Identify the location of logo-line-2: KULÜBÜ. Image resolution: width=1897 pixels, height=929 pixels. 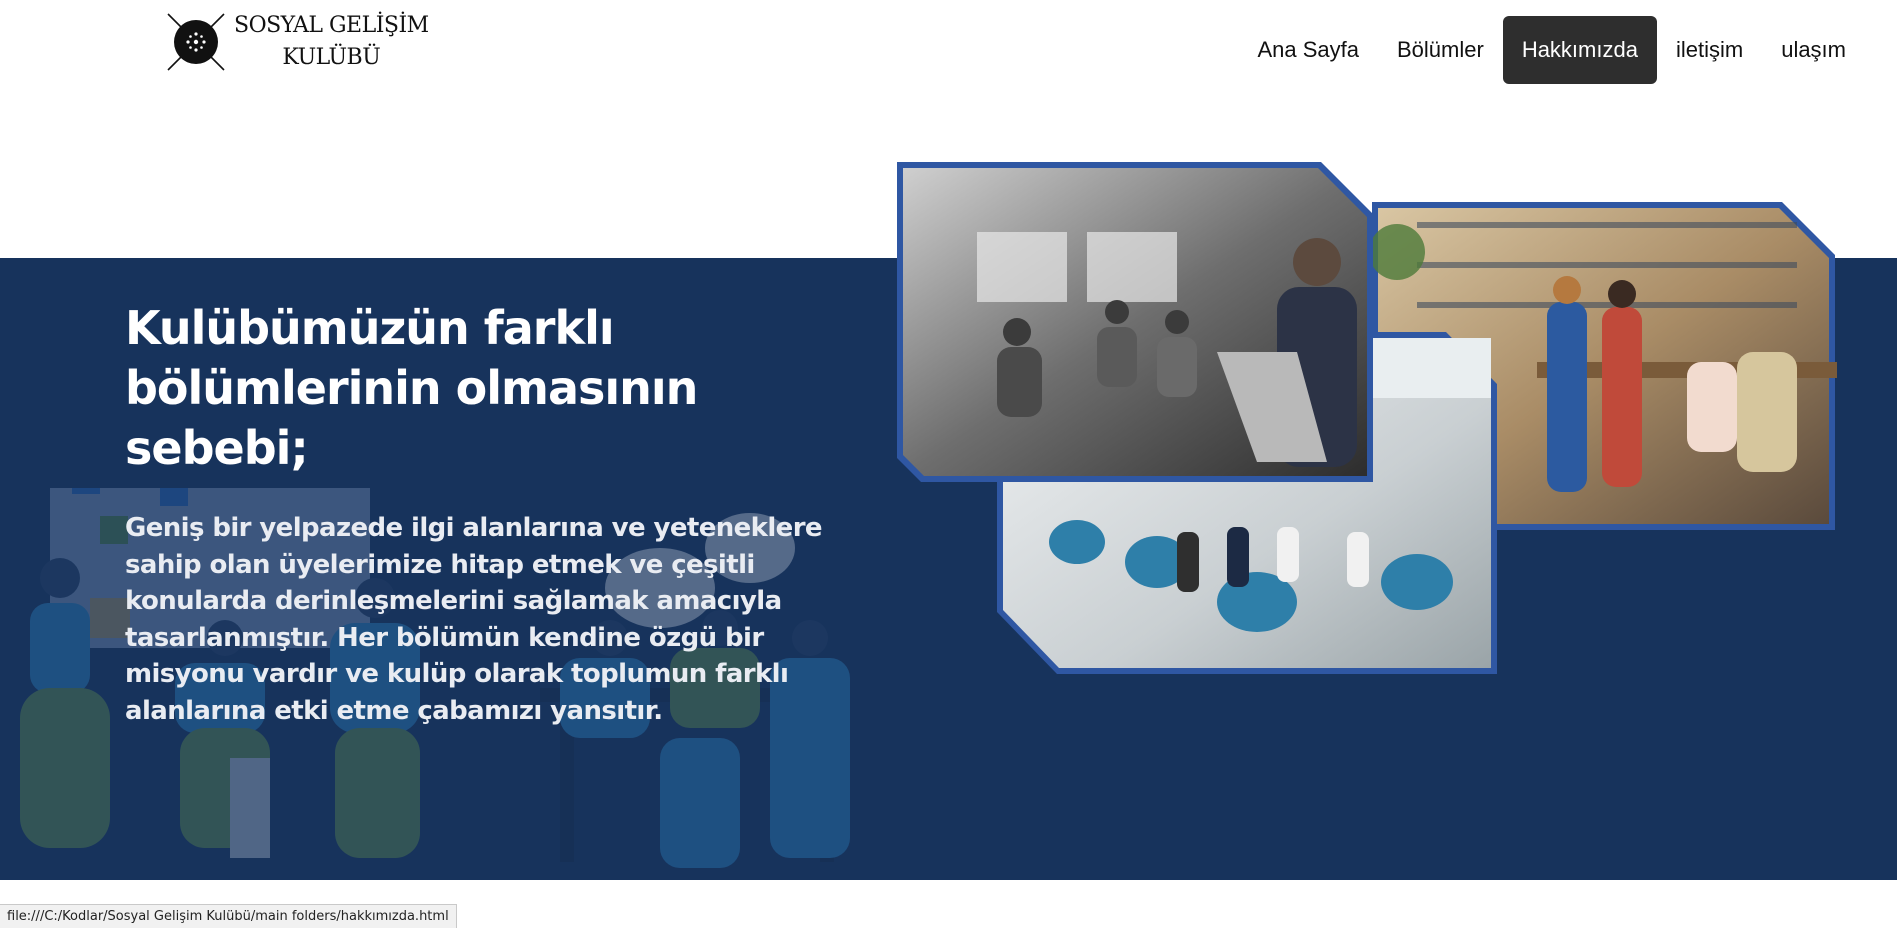
(331, 57).